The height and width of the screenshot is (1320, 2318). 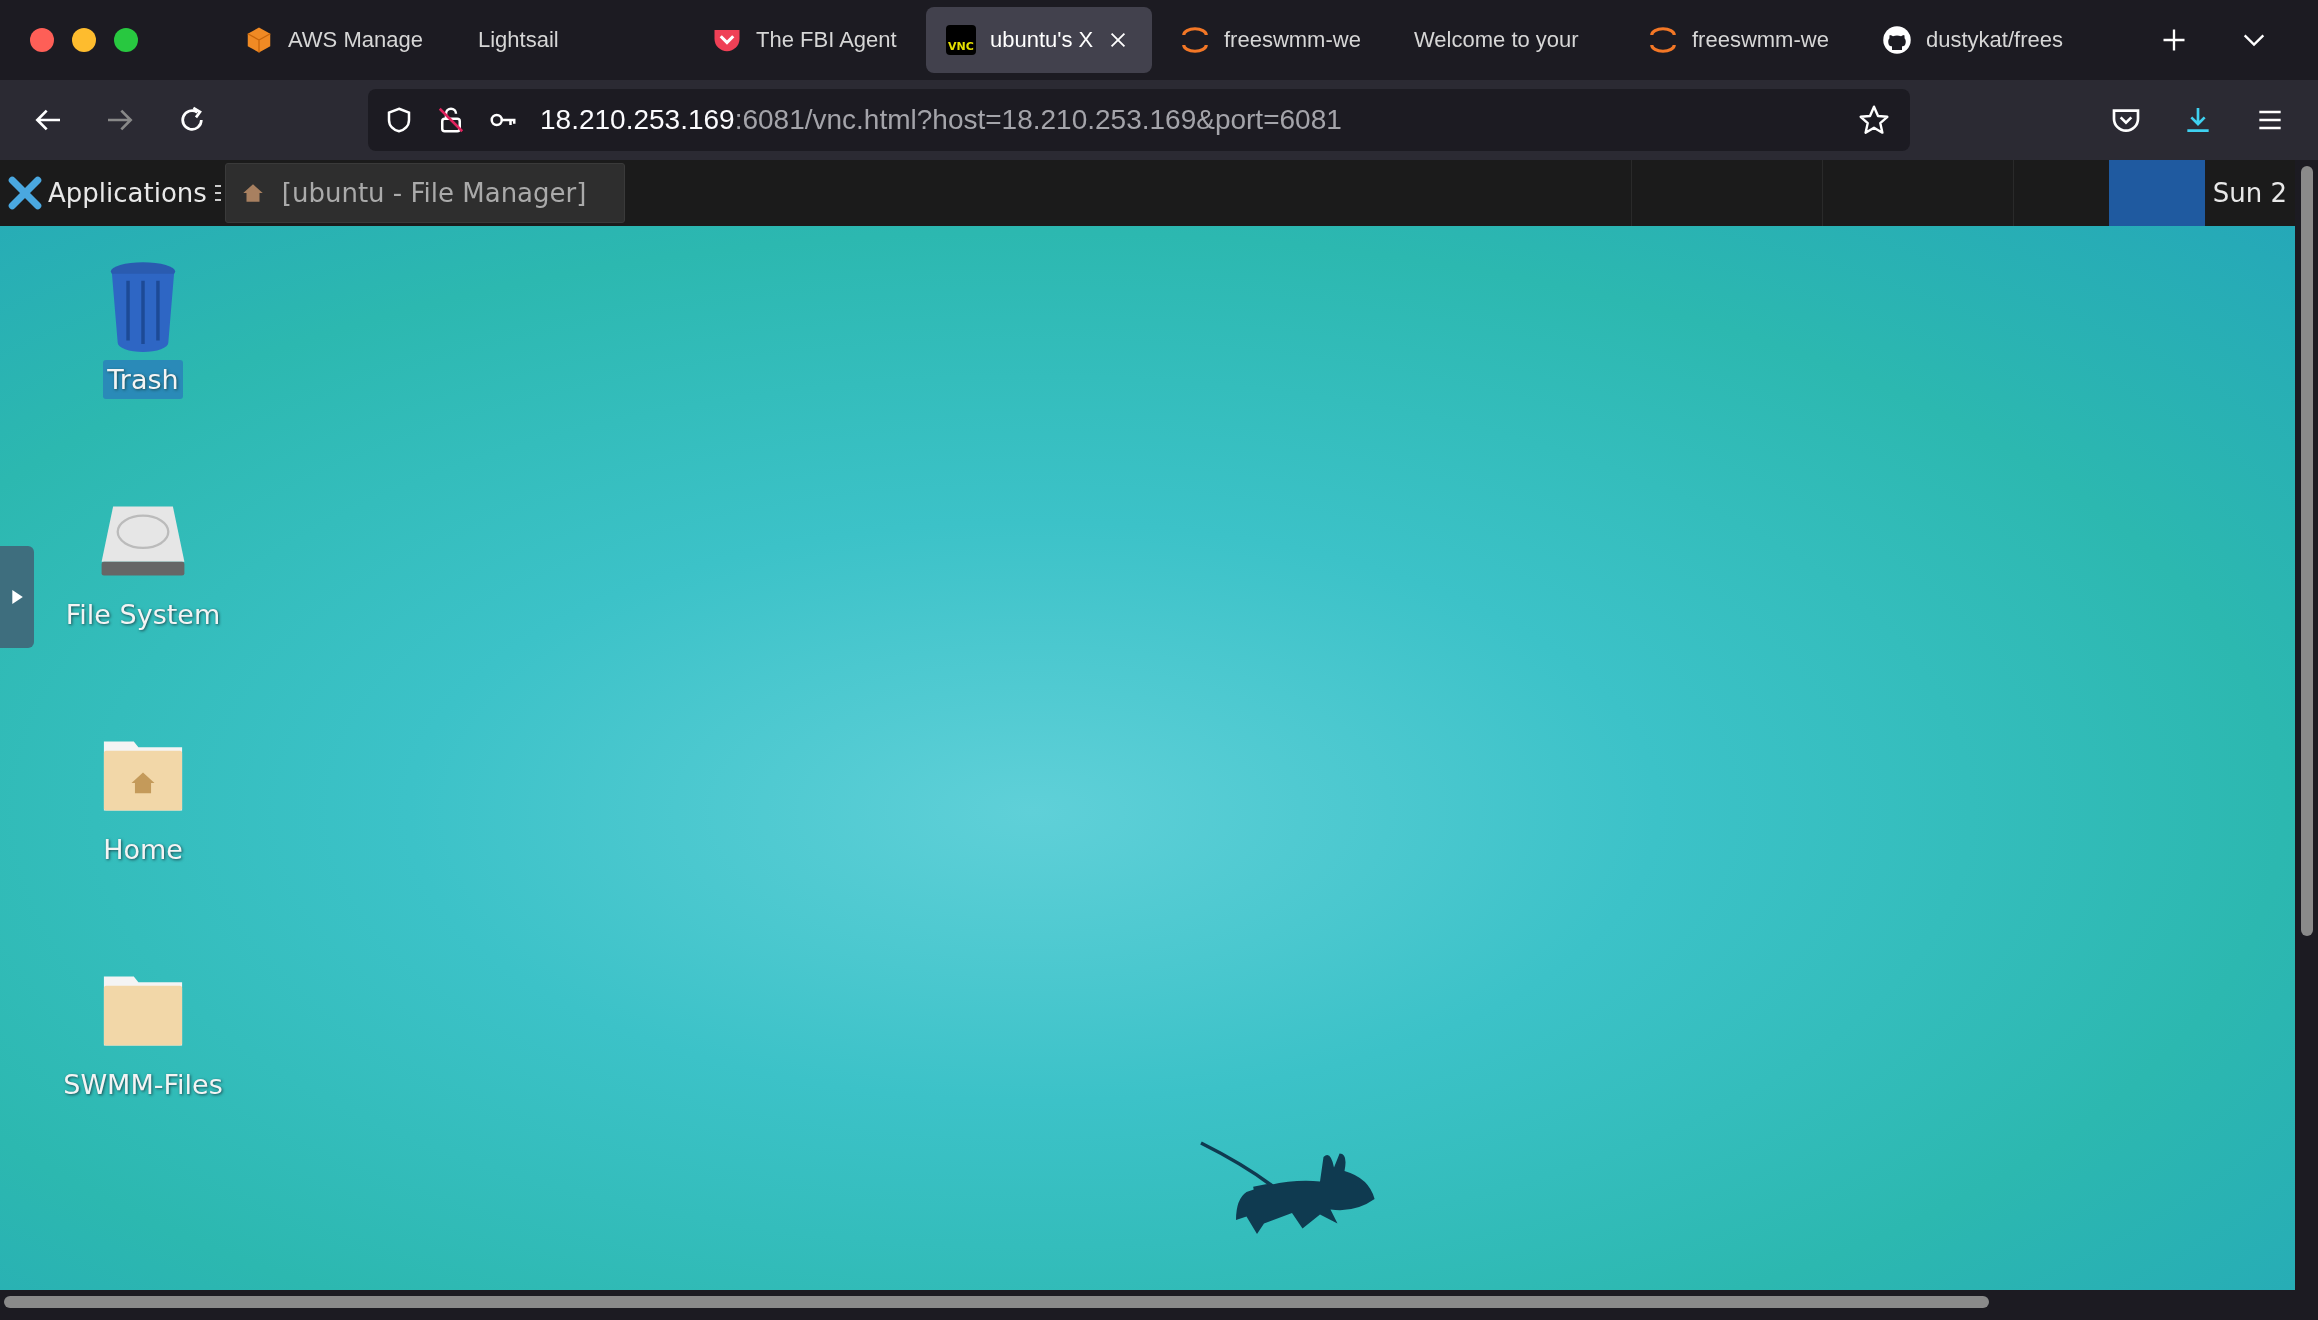 I want to click on clock: Sun 2, so click(x=2249, y=193).